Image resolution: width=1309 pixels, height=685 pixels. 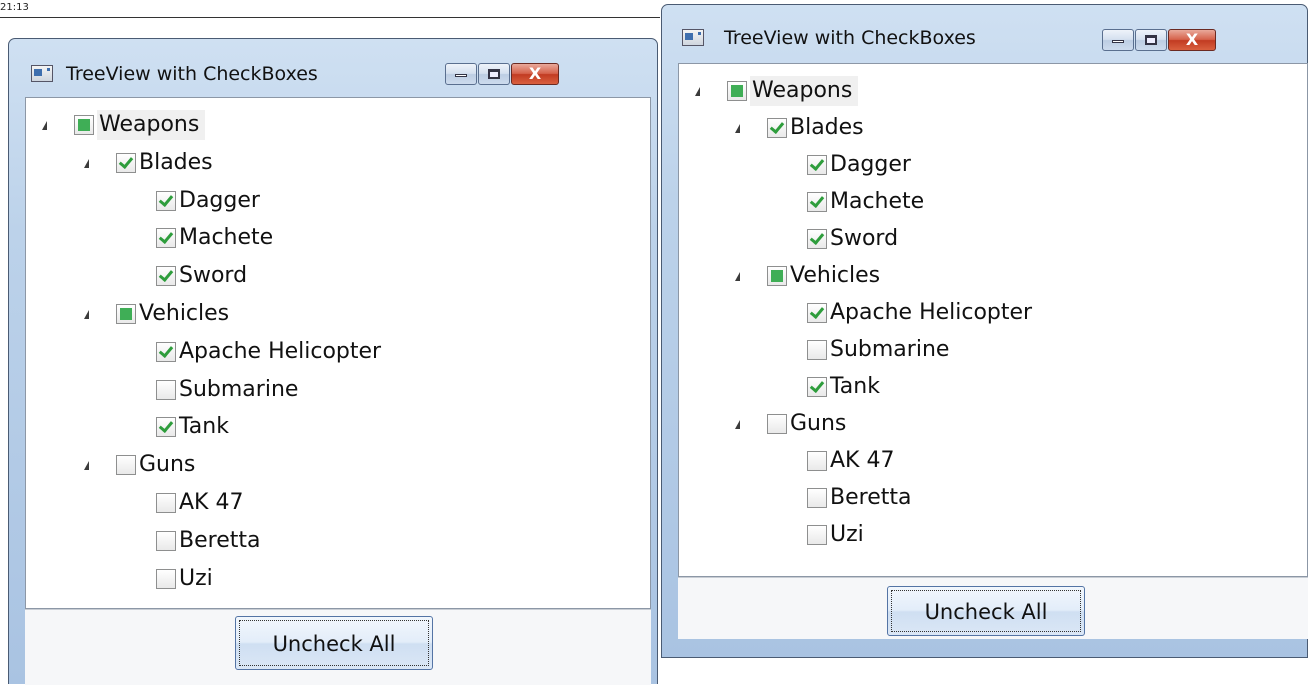 What do you see at coordinates (818, 423) in the screenshot?
I see `tree-item-label: Guns` at bounding box center [818, 423].